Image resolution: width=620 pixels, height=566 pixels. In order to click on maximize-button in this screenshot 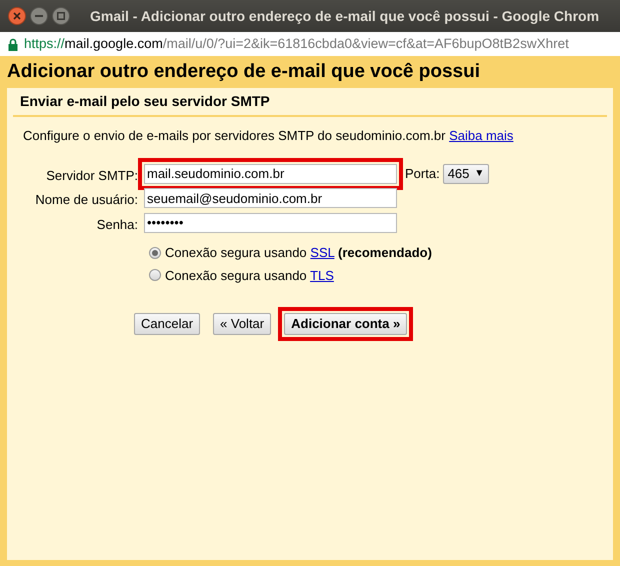, I will do `click(61, 16)`.